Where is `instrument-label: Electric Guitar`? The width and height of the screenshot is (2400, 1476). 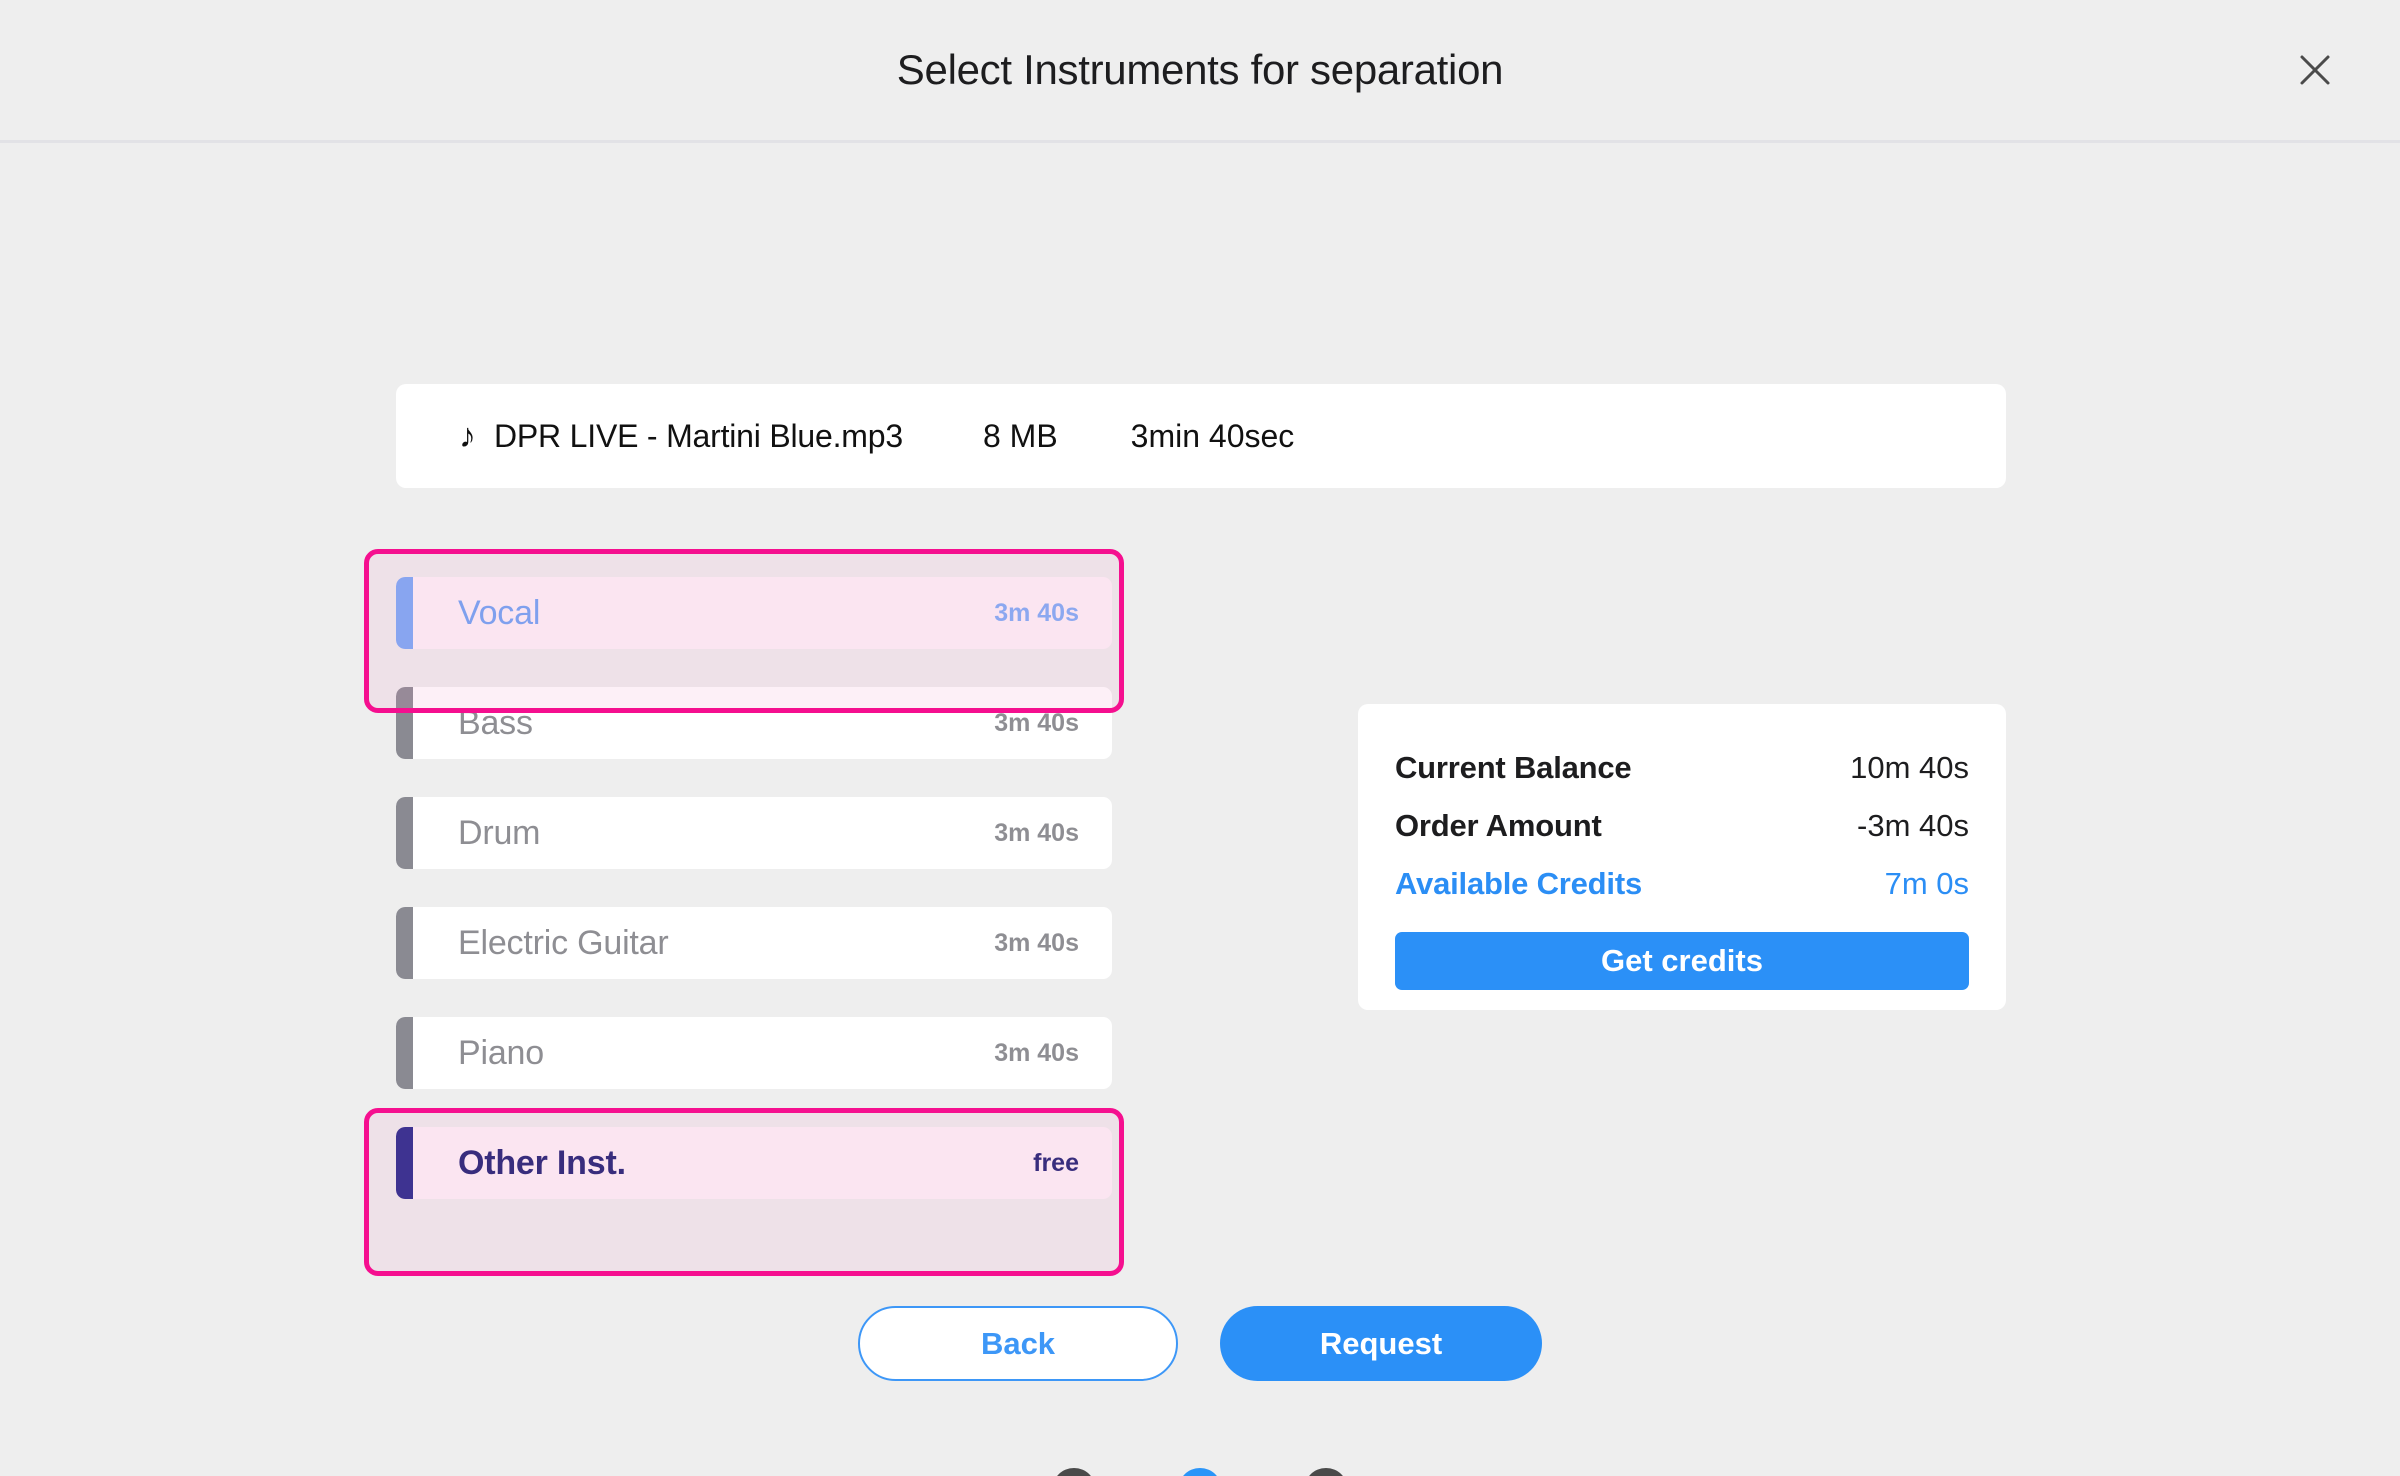
instrument-label: Electric Guitar is located at coordinates (563, 942).